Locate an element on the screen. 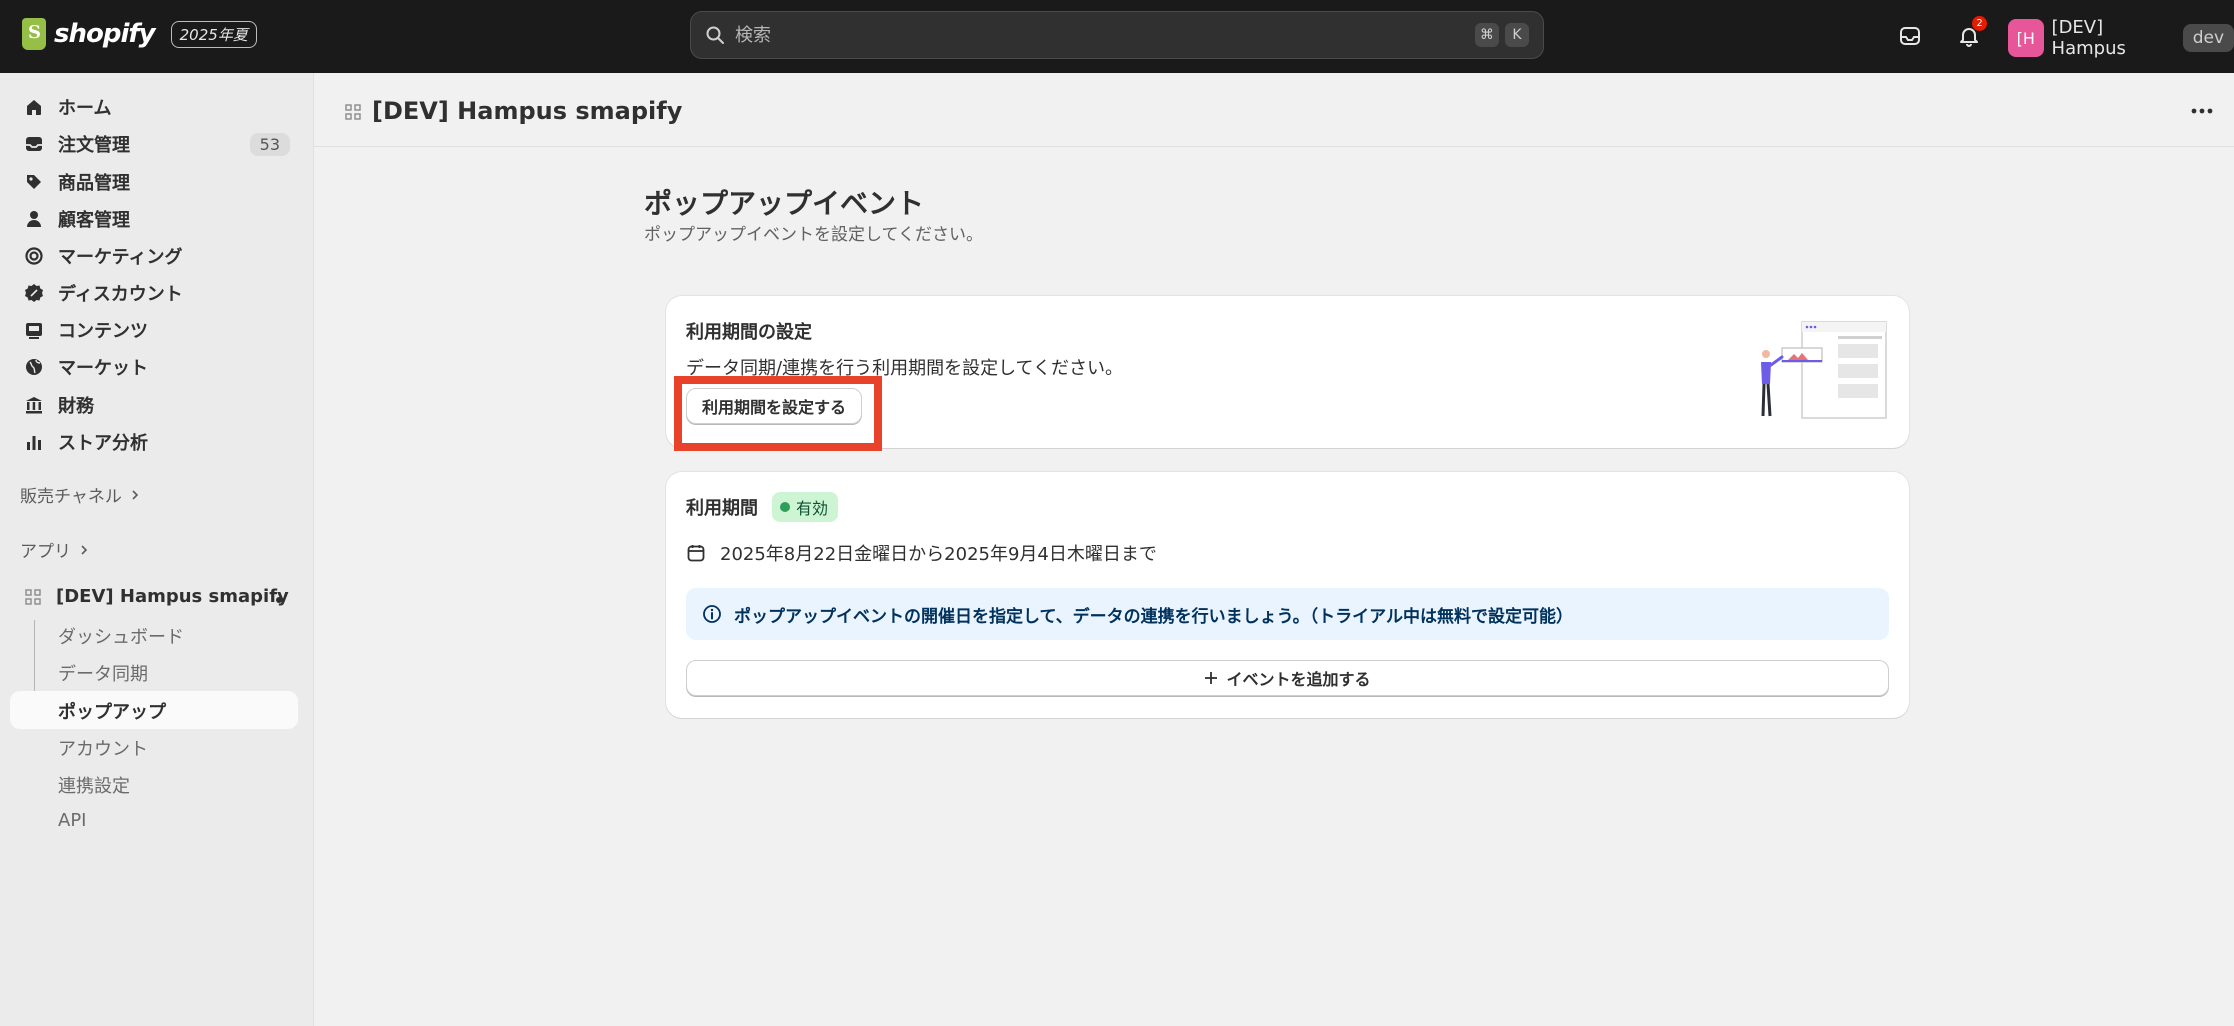  date-range-row: 2025年8月22日金曜日から2025年9月4日木曜日まで is located at coordinates (921, 553).